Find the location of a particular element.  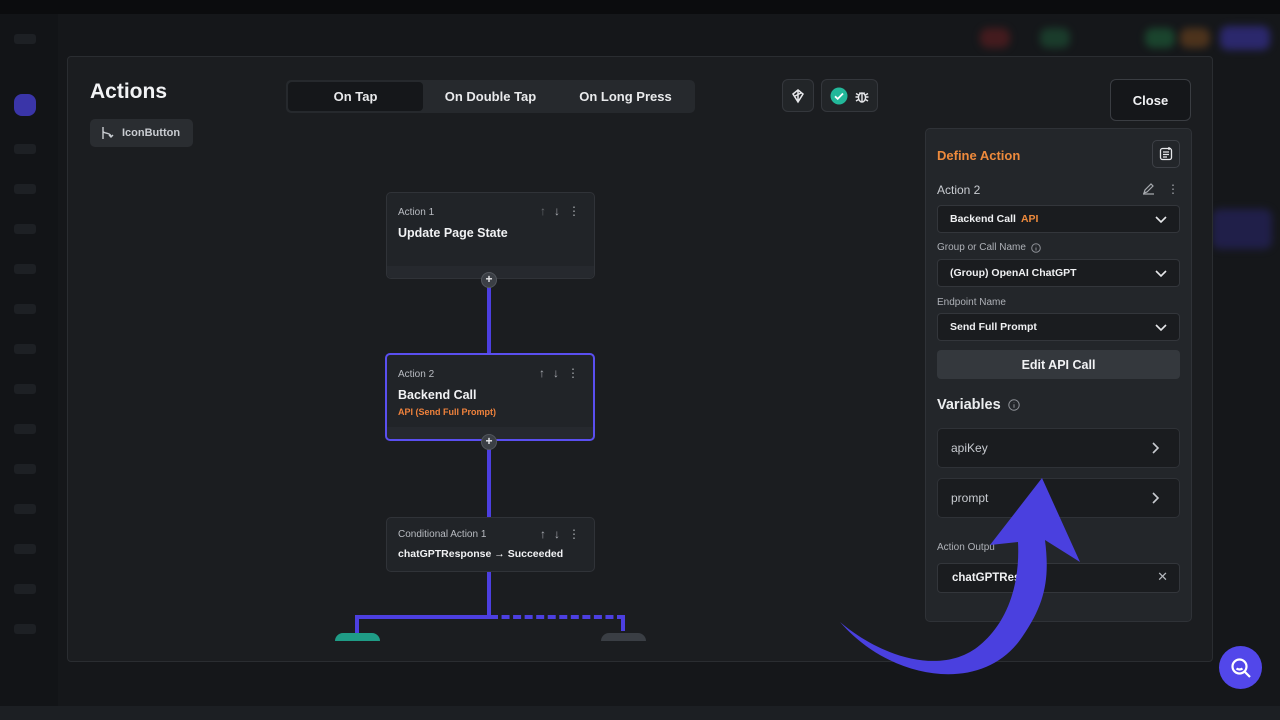

endpoint-value: Send Full Prompt is located at coordinates (993, 327).